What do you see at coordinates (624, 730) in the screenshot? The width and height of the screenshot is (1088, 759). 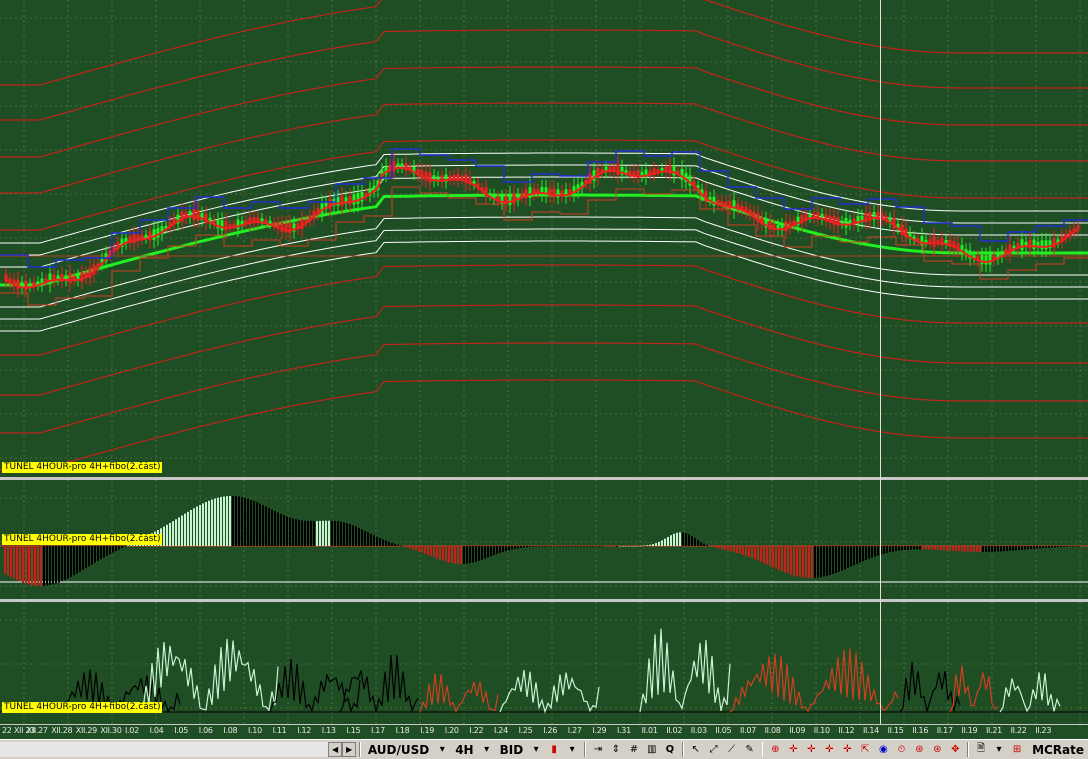 I see `time-tick-label: I.31` at bounding box center [624, 730].